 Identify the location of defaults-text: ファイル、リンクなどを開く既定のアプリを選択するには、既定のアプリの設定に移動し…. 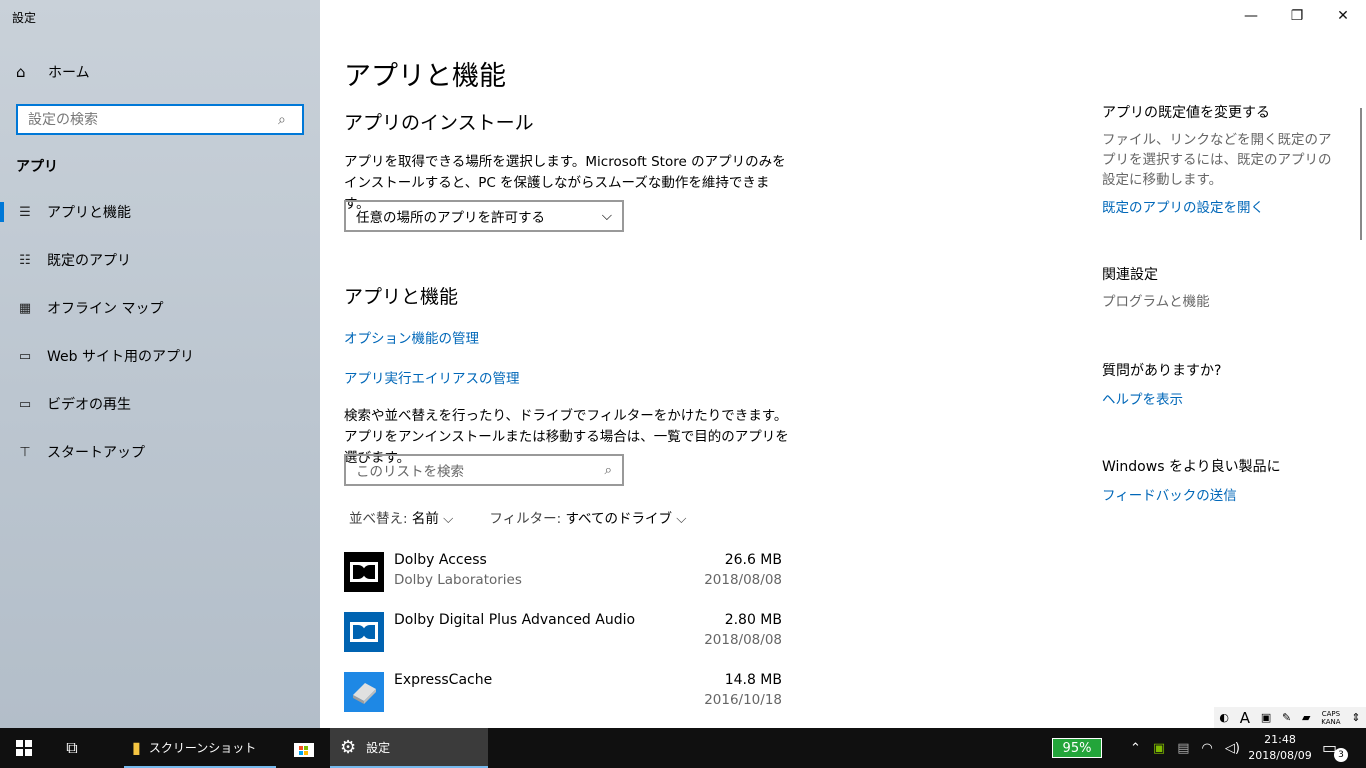
(1217, 160).